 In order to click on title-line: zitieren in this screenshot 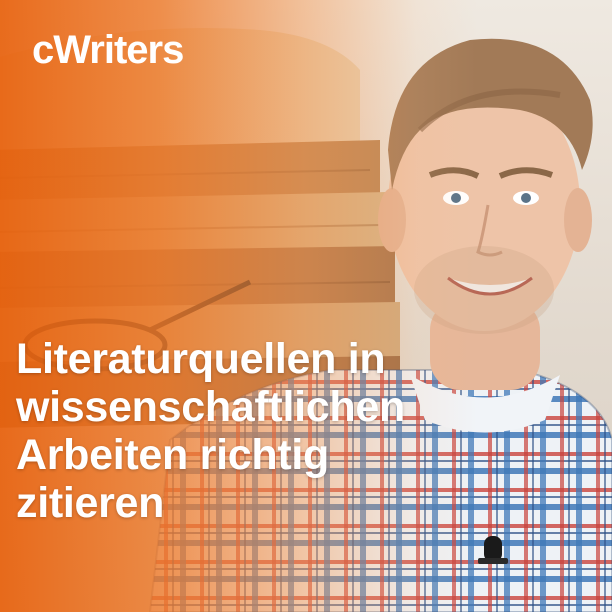, I will do `click(90, 503)`.